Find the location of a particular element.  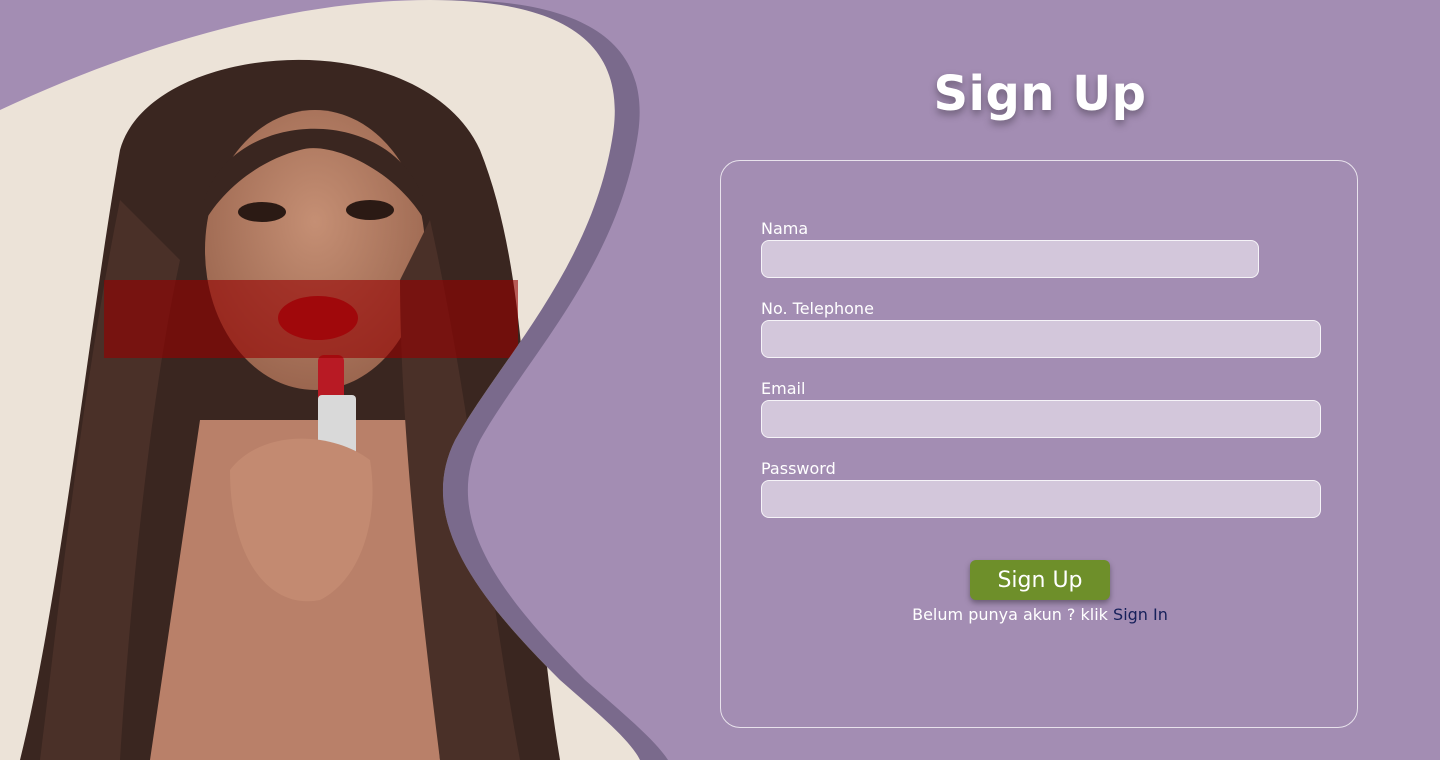

password-input is located at coordinates (1041, 499).